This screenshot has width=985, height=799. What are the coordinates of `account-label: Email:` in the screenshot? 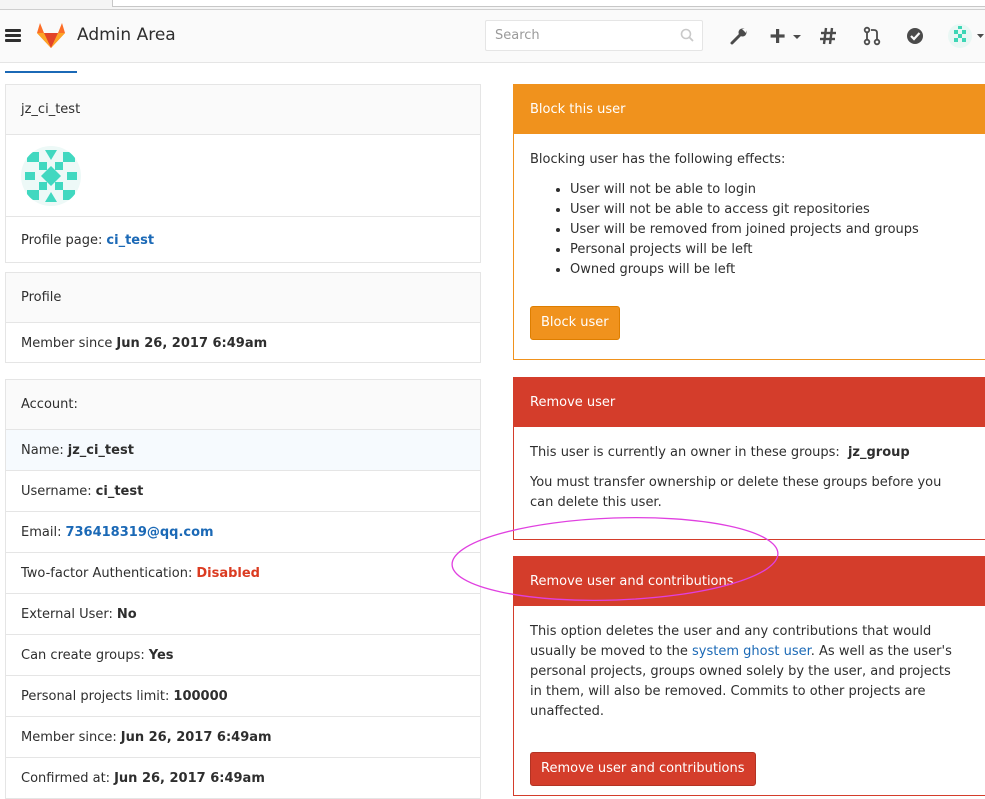 It's located at (41, 532).